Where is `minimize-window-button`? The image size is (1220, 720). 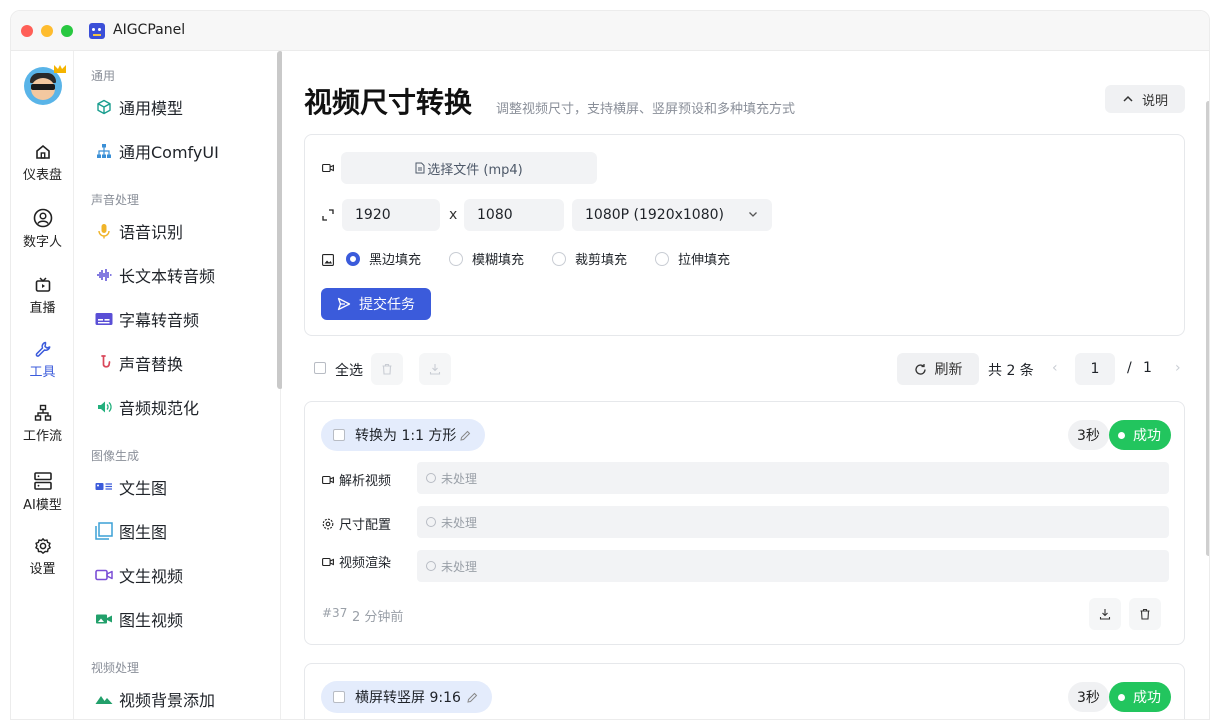 minimize-window-button is located at coordinates (47, 31).